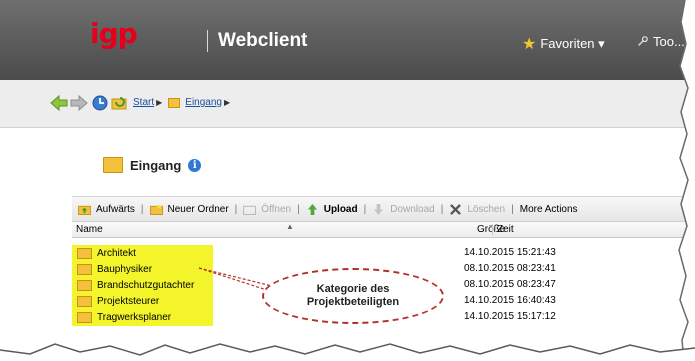 This screenshot has height=361, width=695. What do you see at coordinates (143, 102) in the screenshot?
I see `breadcrumb-start-link: Start` at bounding box center [143, 102].